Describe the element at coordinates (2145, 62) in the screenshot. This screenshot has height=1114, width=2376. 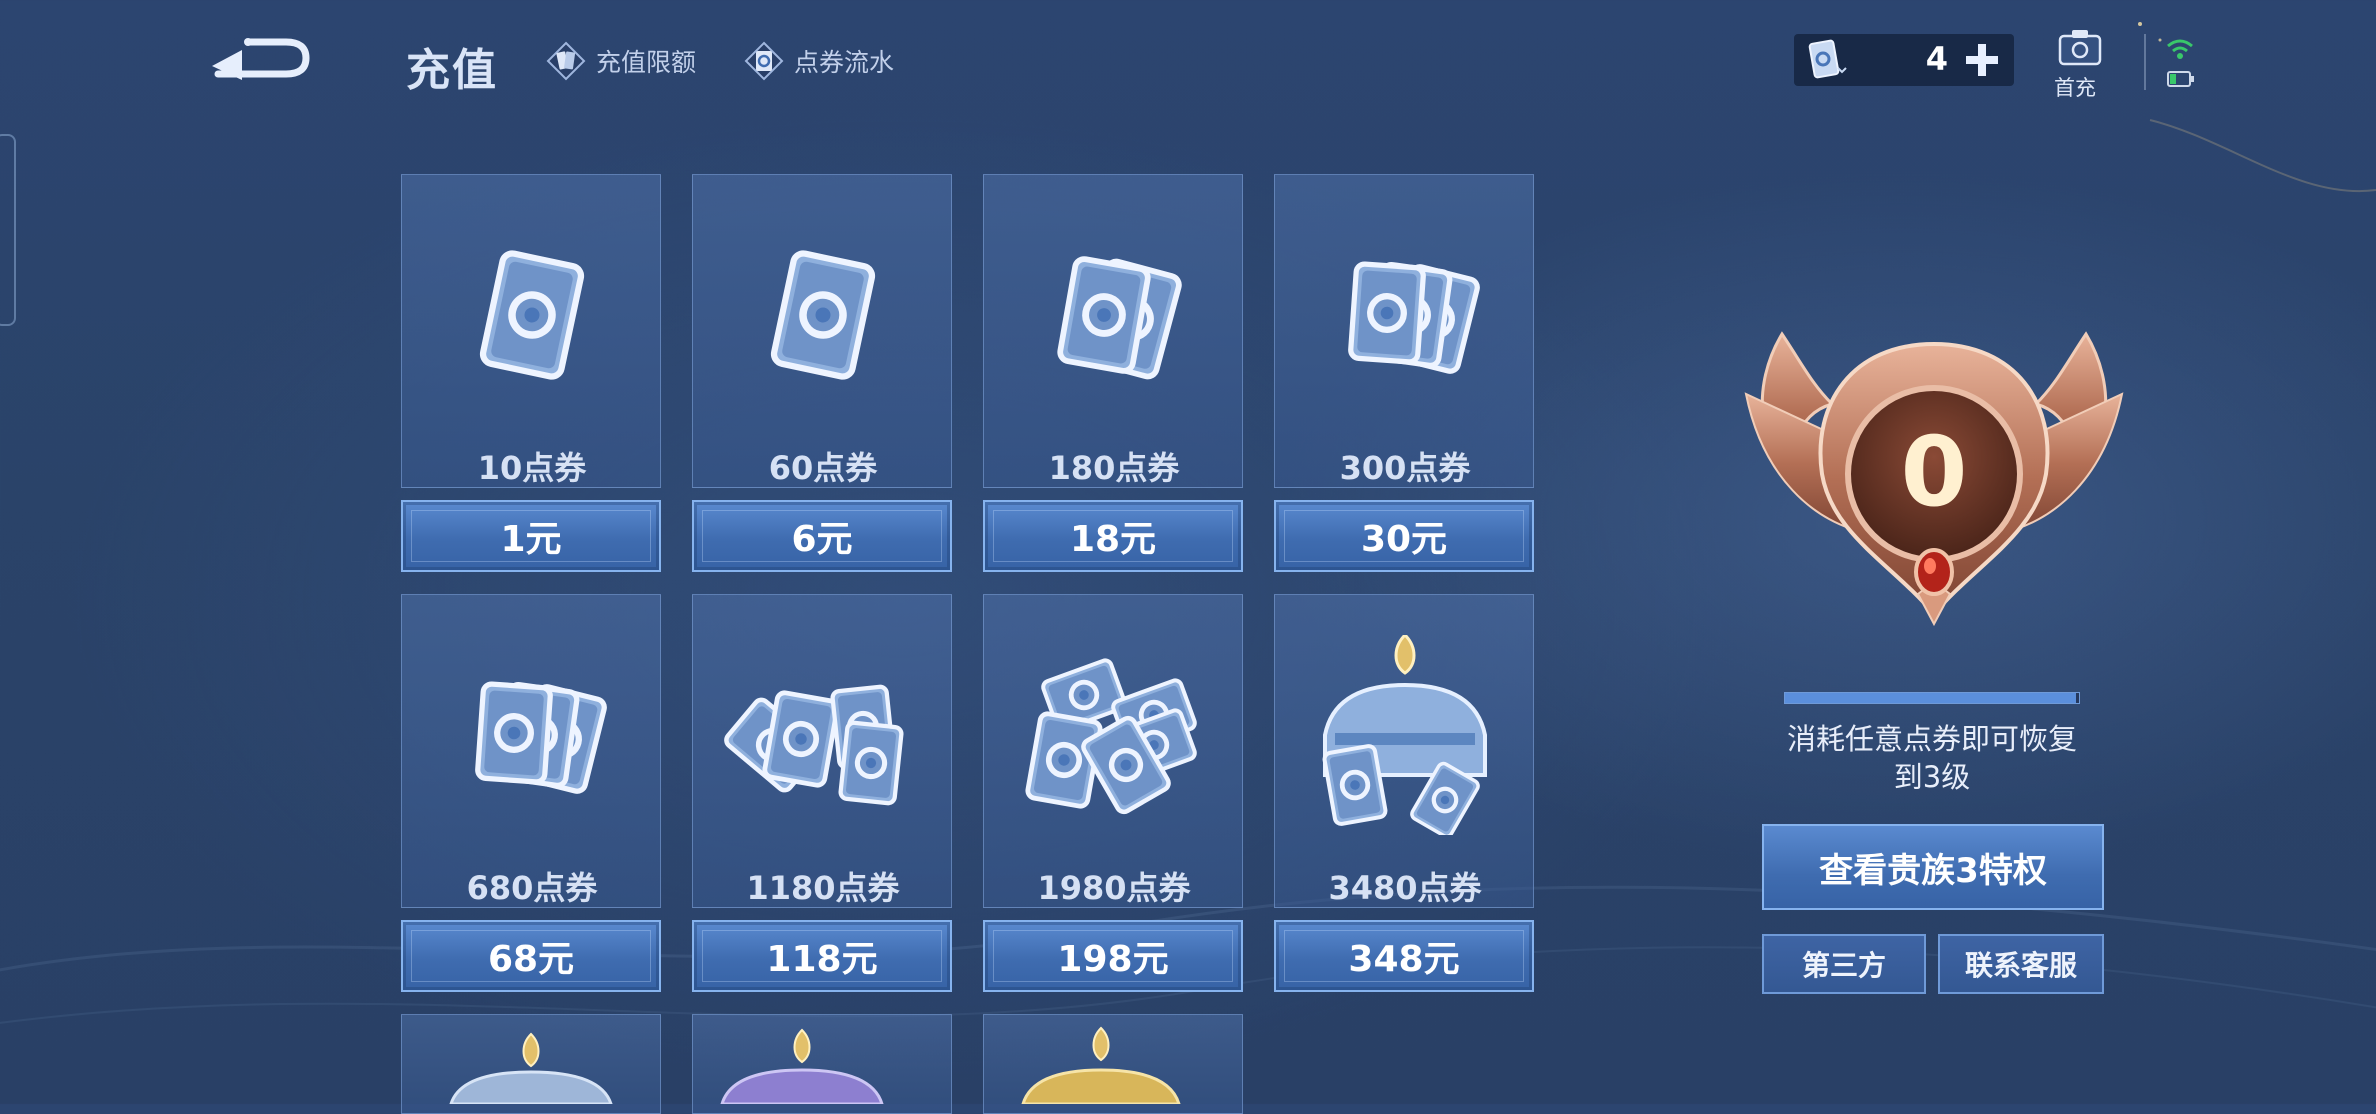
I see `divider` at that location.